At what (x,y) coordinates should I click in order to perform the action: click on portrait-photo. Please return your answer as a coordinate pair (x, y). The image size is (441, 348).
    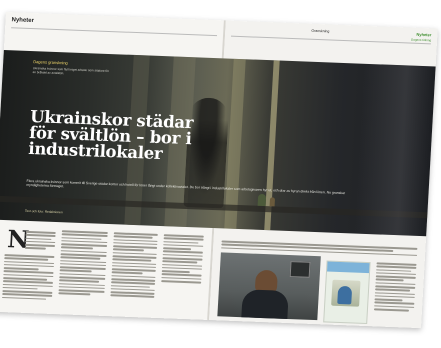
    Looking at the image, I should click on (269, 286).